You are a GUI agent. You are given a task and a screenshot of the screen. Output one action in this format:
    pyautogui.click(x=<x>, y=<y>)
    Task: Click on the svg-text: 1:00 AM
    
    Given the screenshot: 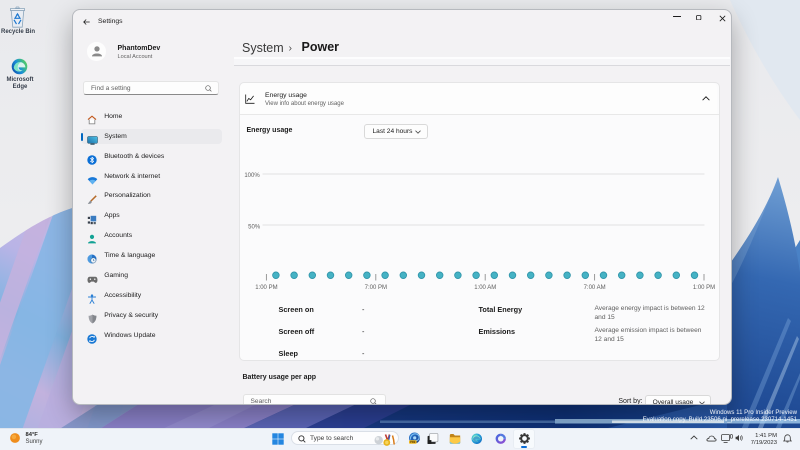 What is the action you would take?
    pyautogui.click(x=485, y=288)
    